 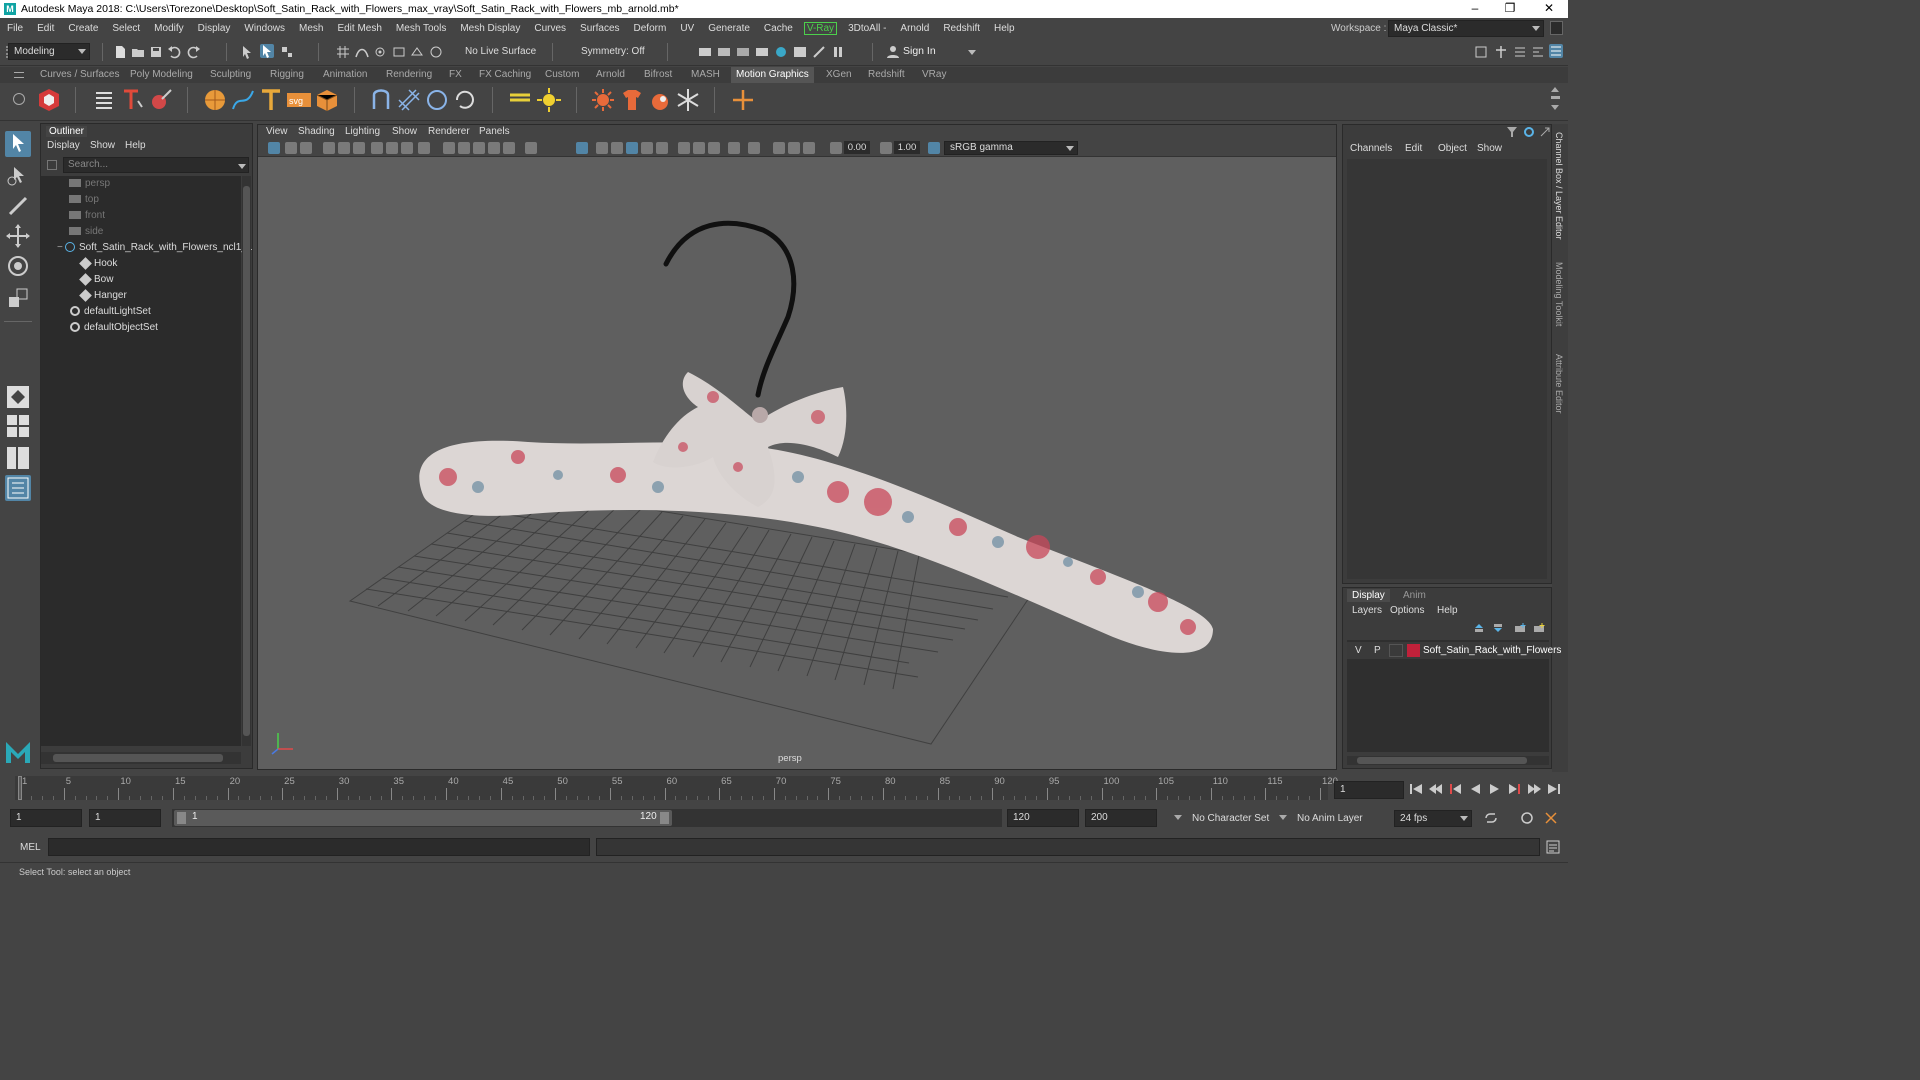 I want to click on motion-blur-icon, so click(x=647, y=148).